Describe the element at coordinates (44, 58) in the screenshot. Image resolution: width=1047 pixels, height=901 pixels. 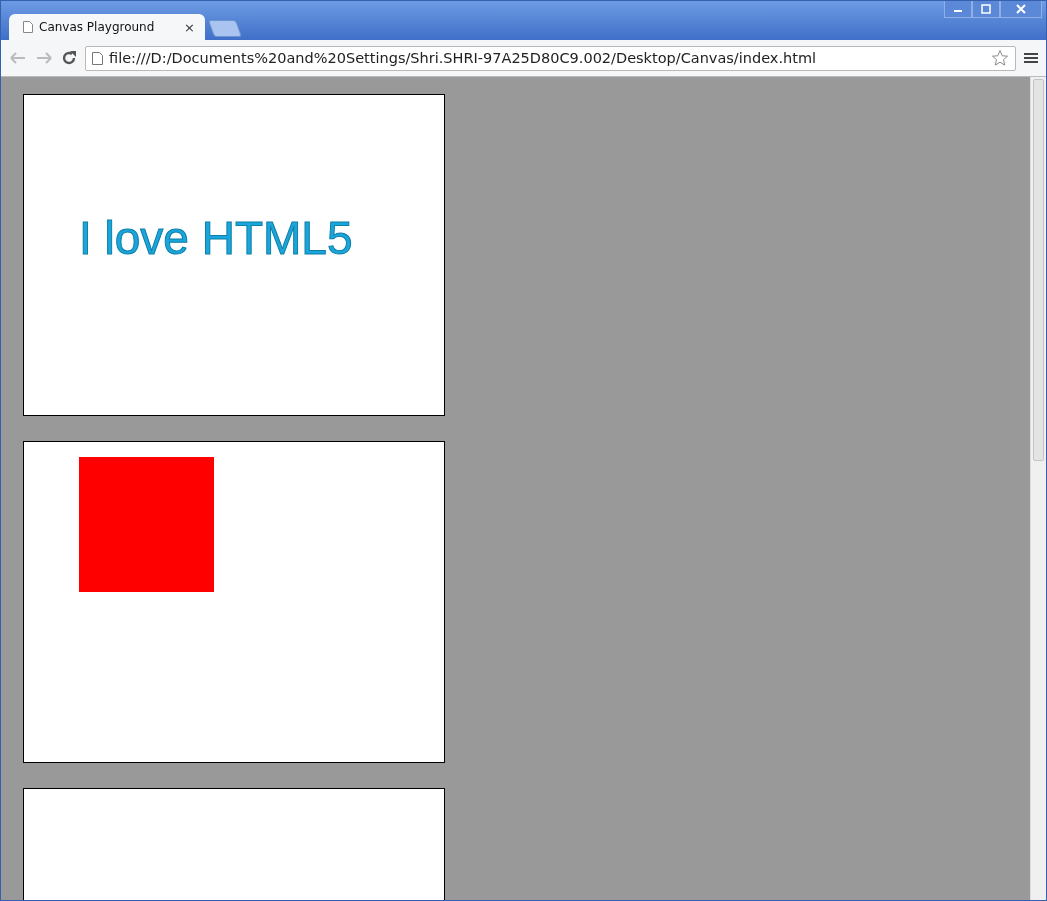
I see `forward-arrow-icon` at that location.